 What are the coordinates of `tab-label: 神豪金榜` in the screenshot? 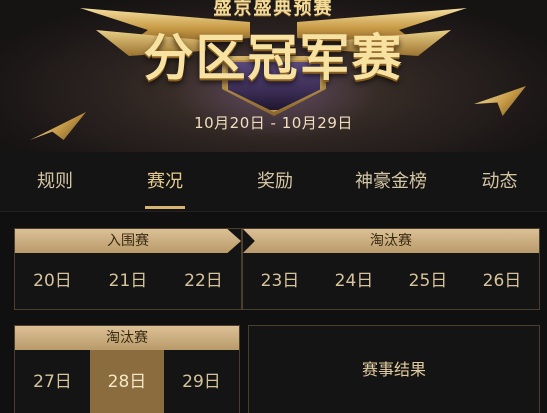 It's located at (391, 181).